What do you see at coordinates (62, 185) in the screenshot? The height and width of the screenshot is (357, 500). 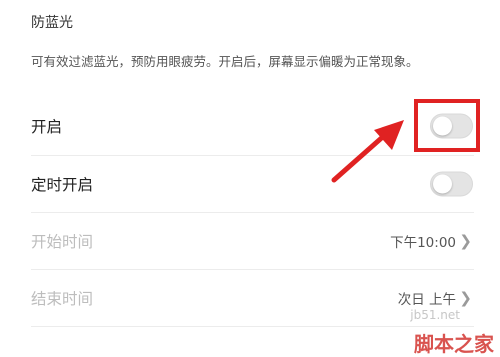 I see `setting-label-schedule: 定时开启` at bounding box center [62, 185].